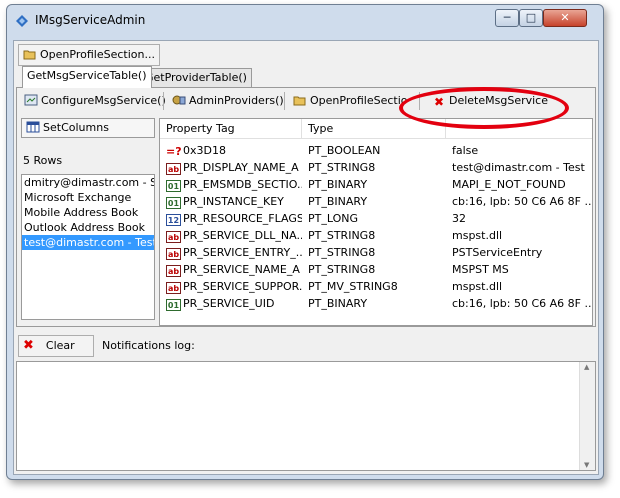 Image resolution: width=620 pixels, height=498 pixels. Describe the element at coordinates (22, 21) in the screenshot. I see `app-icon` at that location.